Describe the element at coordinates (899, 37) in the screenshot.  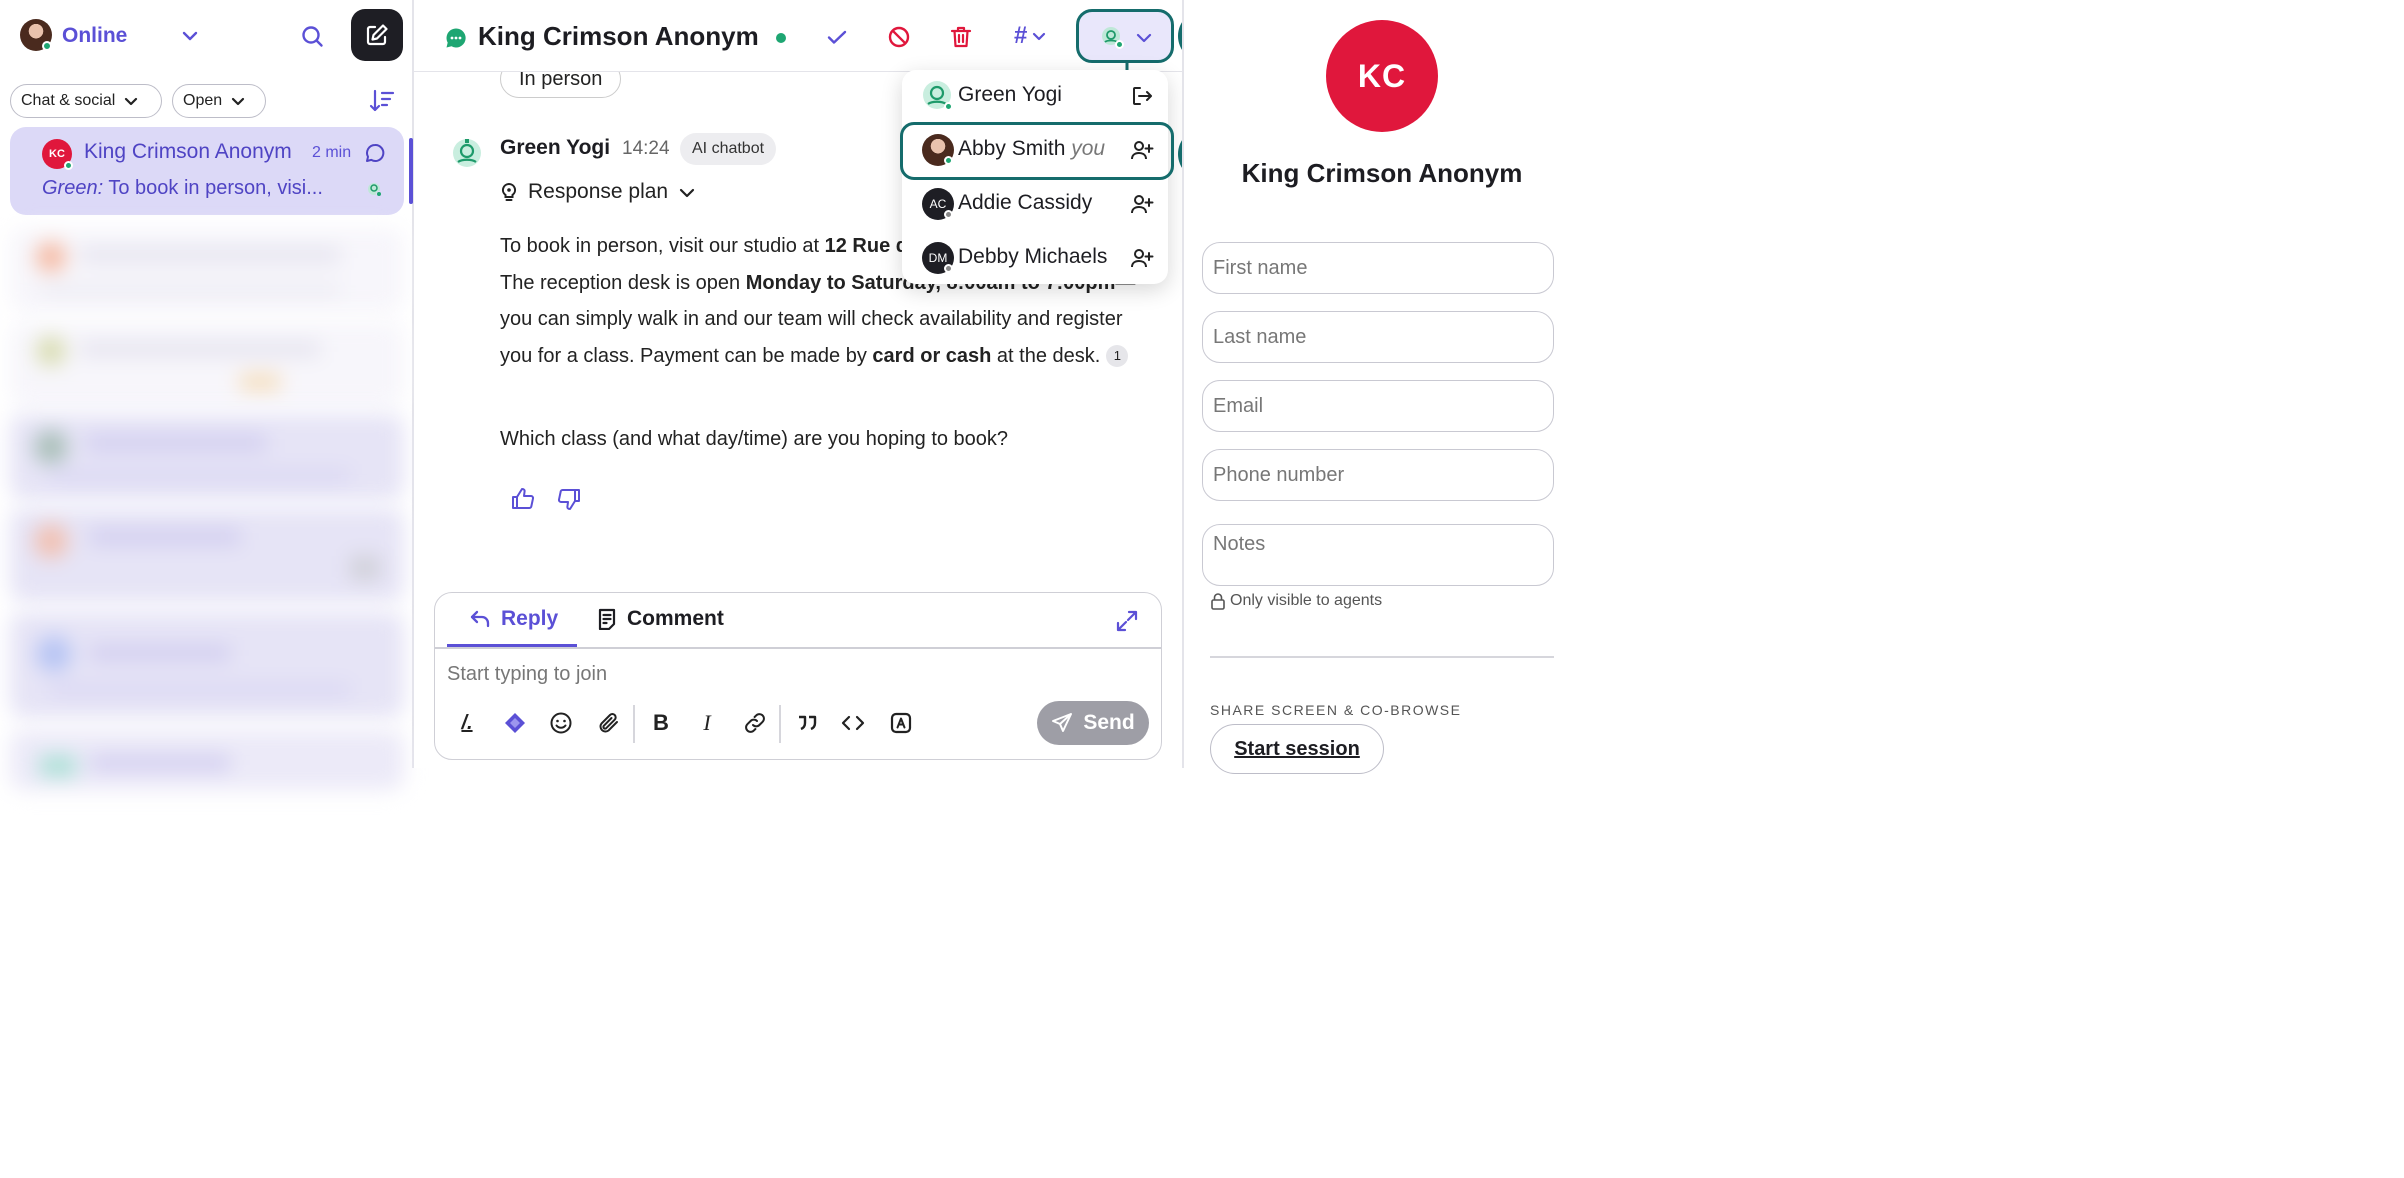
I see `block-icon` at that location.